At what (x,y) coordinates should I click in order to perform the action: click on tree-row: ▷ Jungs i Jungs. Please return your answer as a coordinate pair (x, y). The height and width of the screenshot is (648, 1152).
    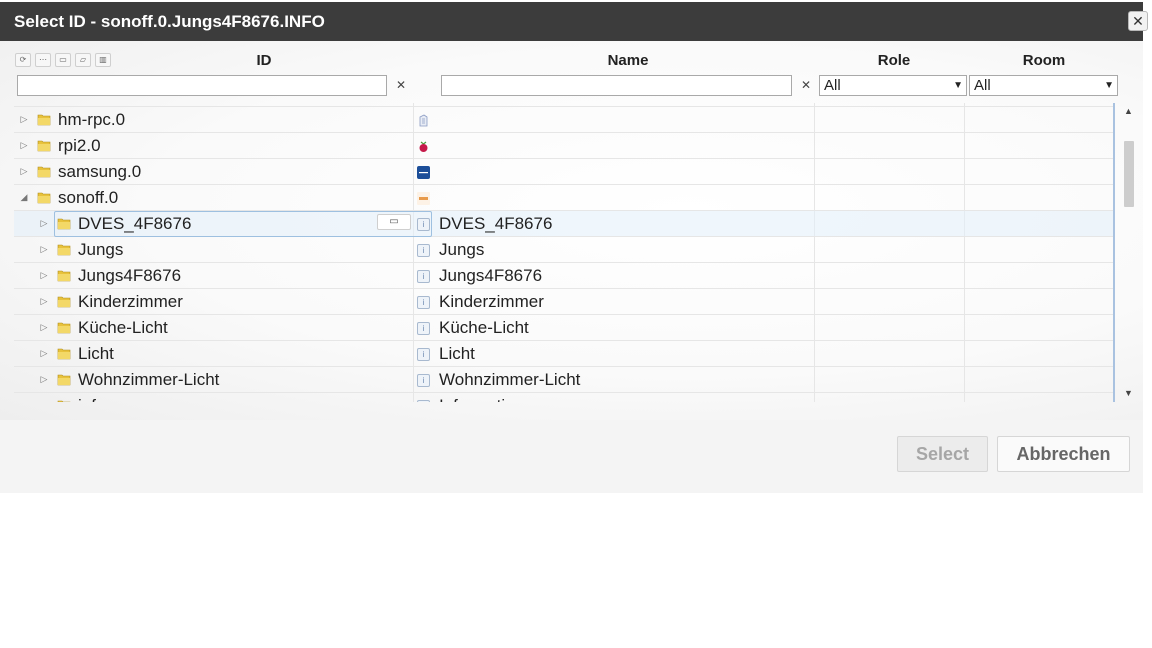
    Looking at the image, I should click on (563, 250).